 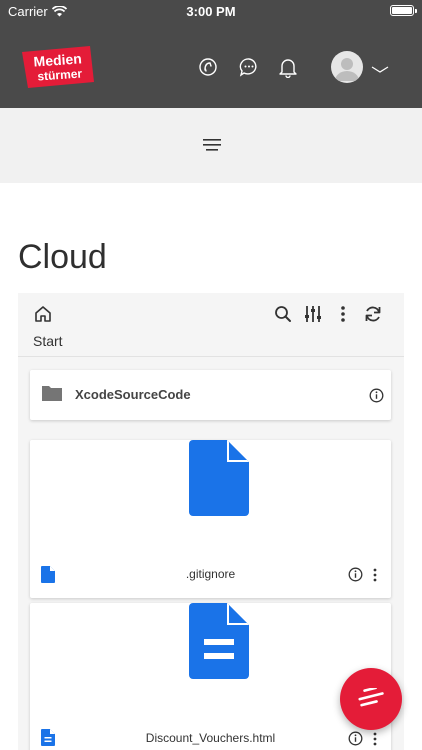 I want to click on status-bar: Carrier 3:00 PM, so click(x=211, y=11).